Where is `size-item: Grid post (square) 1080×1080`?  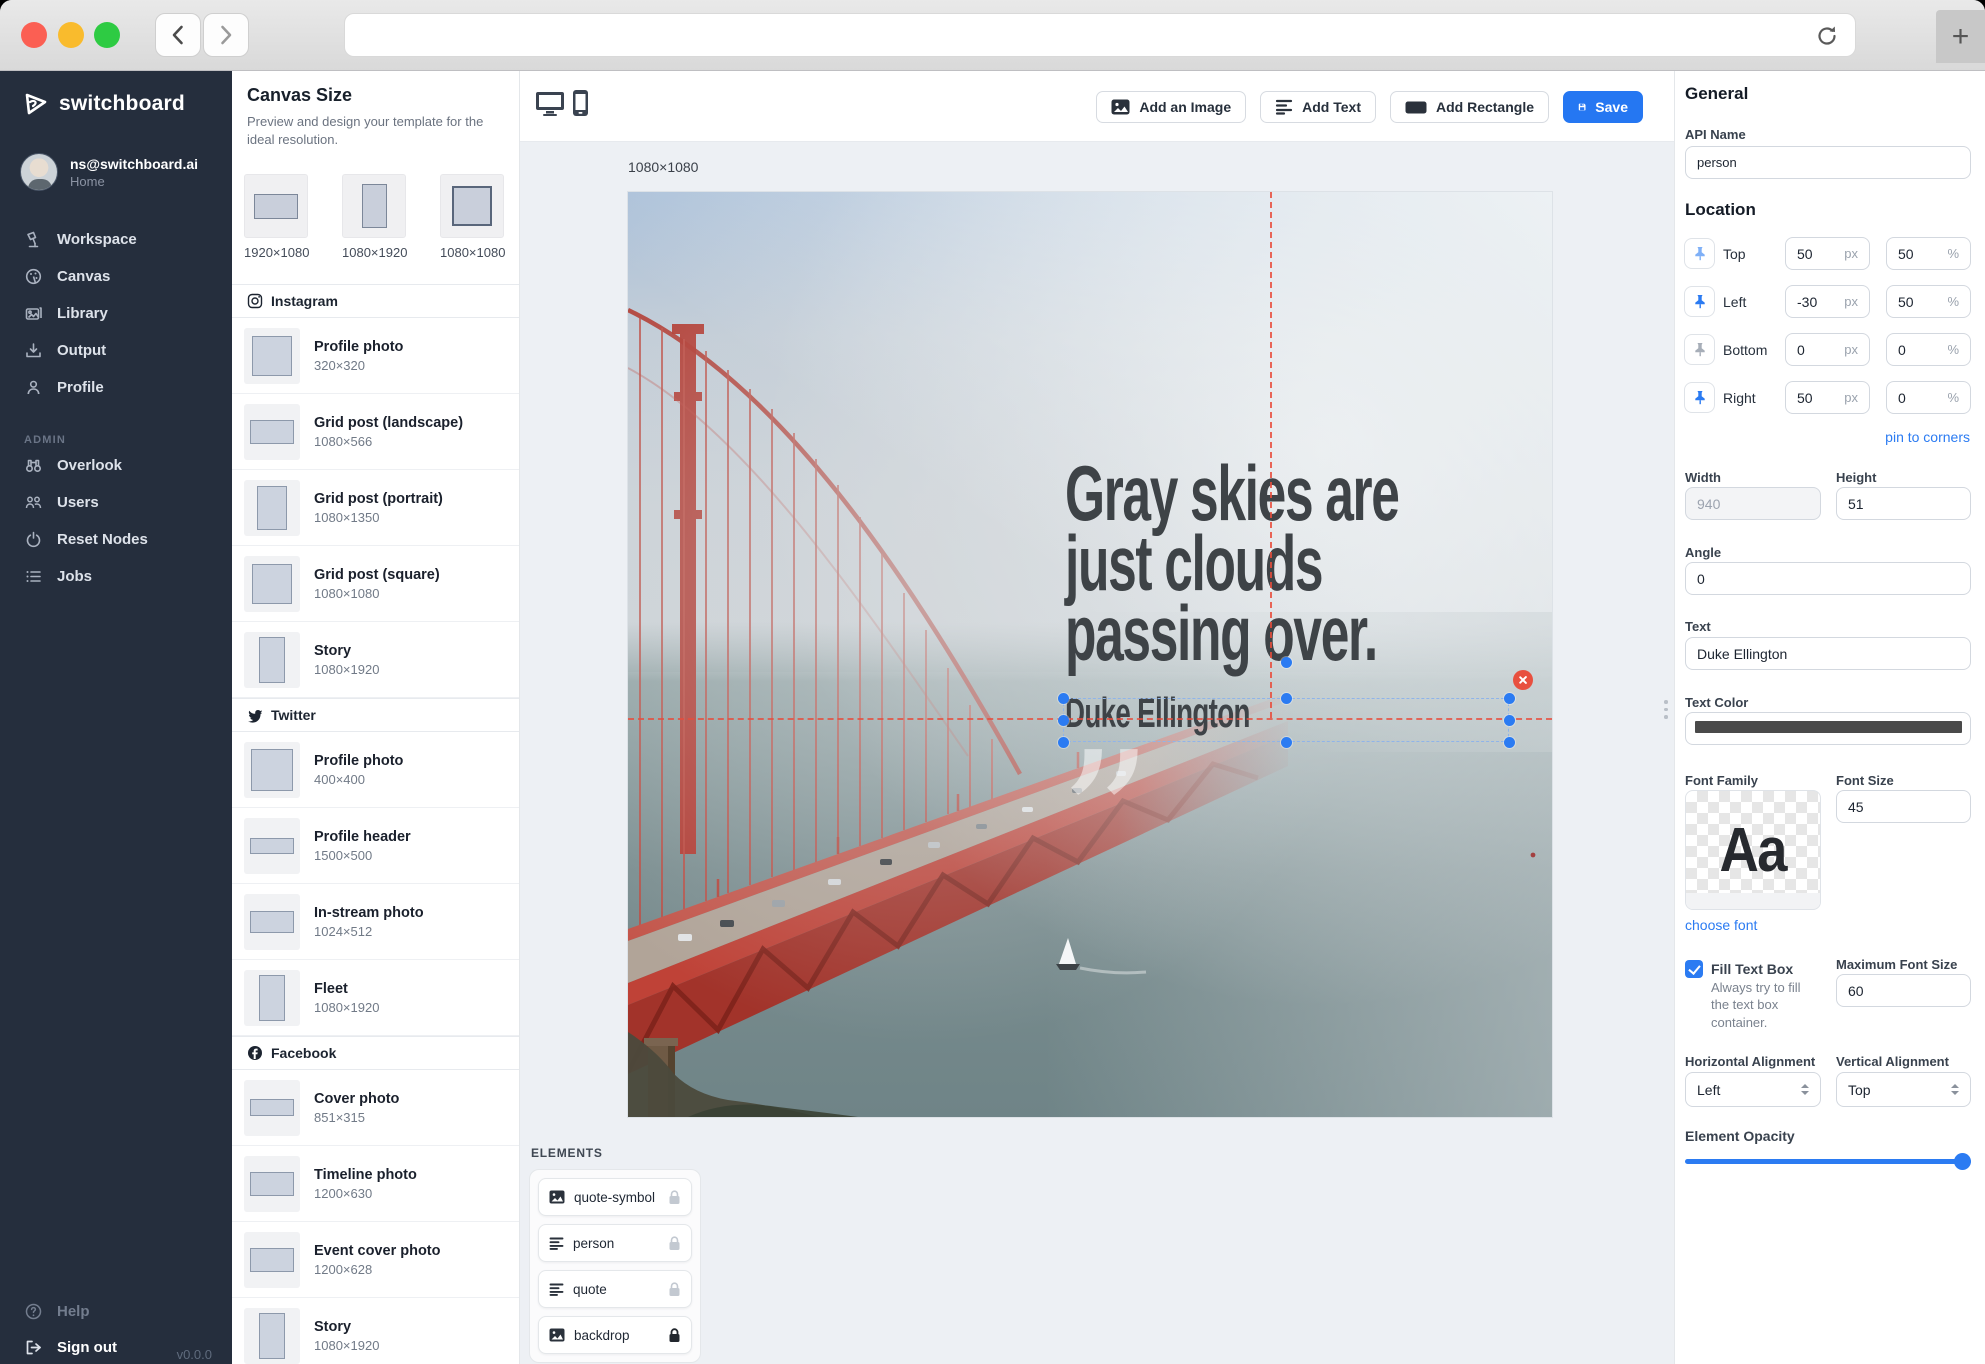
size-item: Grid post (square) 1080×1080 is located at coordinates (375, 584).